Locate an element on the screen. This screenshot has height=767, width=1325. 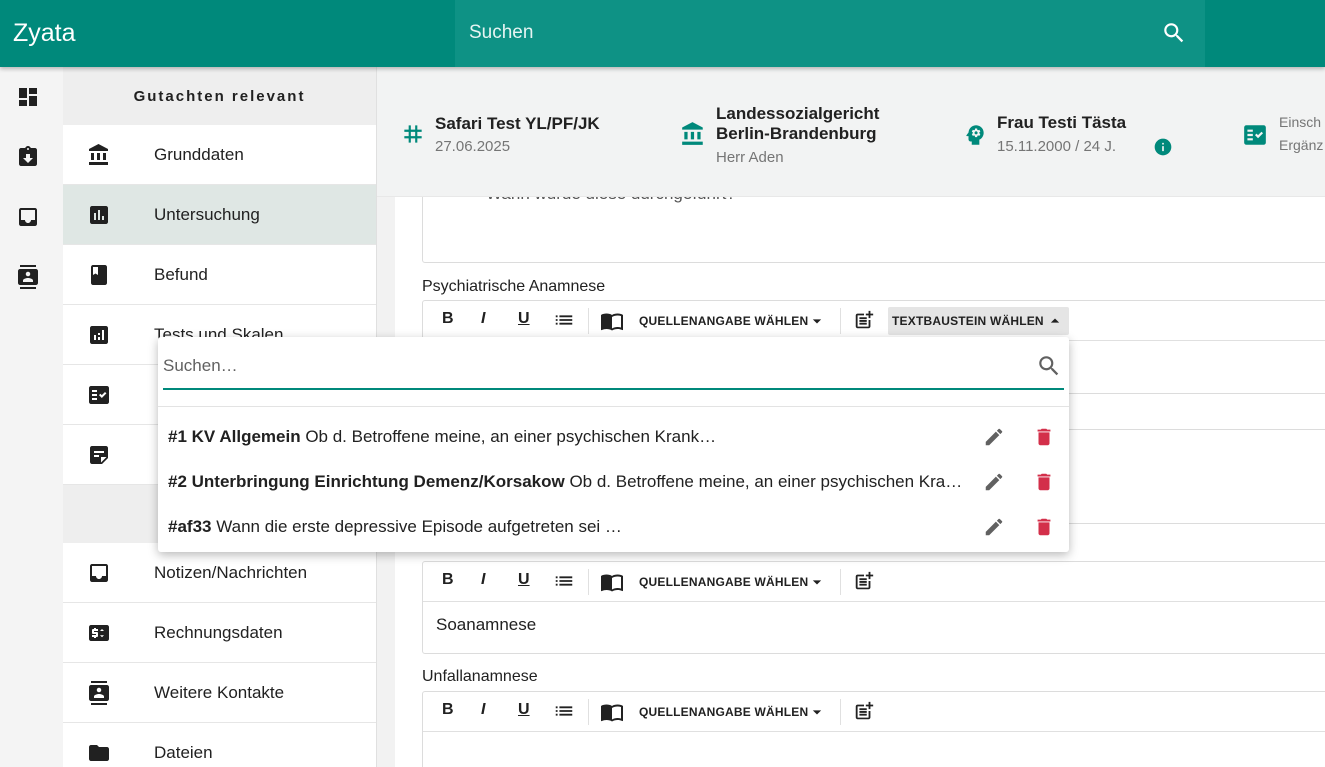
sidebar-item-label: Weitere Kontakte is located at coordinates (219, 692).